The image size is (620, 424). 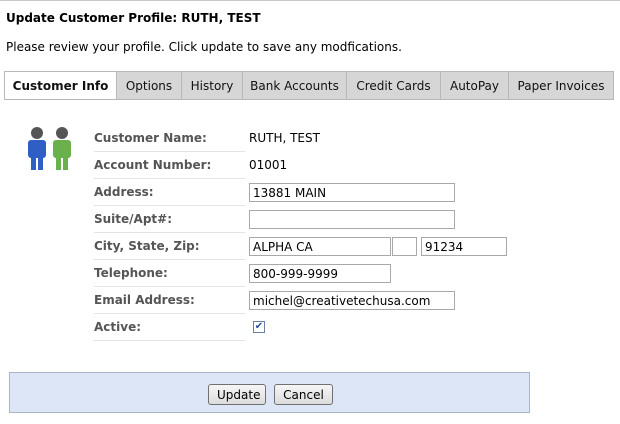 I want to click on email-input, so click(x=352, y=300).